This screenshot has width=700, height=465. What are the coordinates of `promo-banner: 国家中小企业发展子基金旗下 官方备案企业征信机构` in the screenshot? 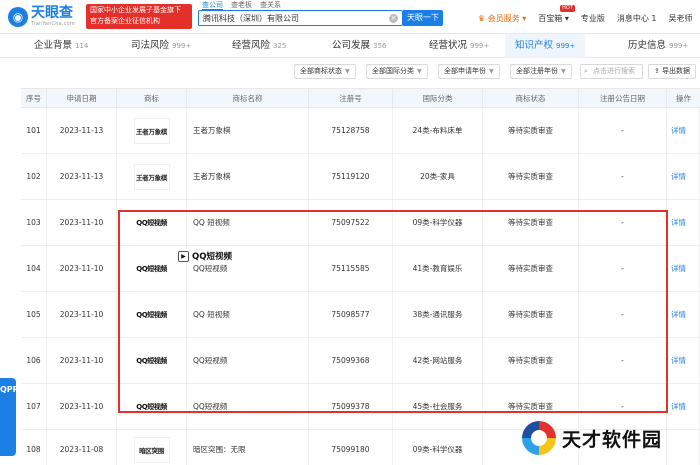 It's located at (139, 16).